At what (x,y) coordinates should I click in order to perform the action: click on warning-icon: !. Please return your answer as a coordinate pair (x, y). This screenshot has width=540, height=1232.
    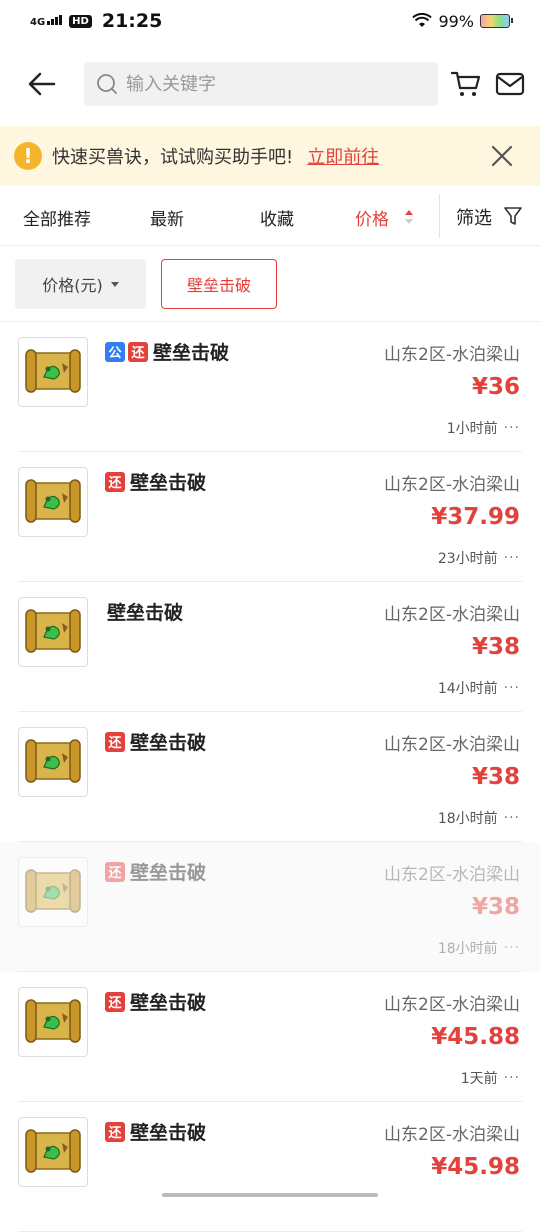
    Looking at the image, I should click on (28, 156).